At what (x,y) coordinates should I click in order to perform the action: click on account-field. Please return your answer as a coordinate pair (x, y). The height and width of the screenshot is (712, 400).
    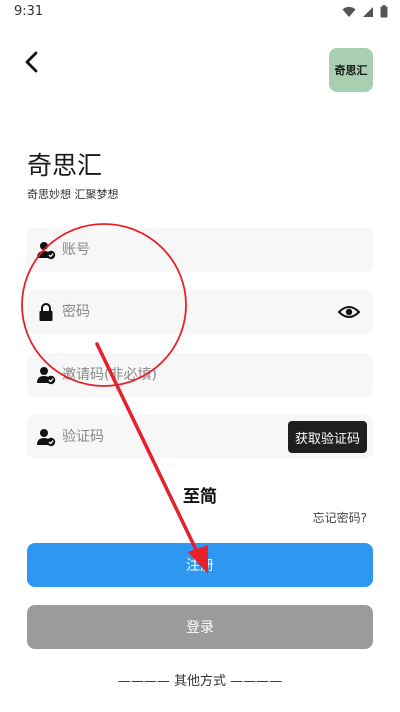
    Looking at the image, I should click on (200, 250).